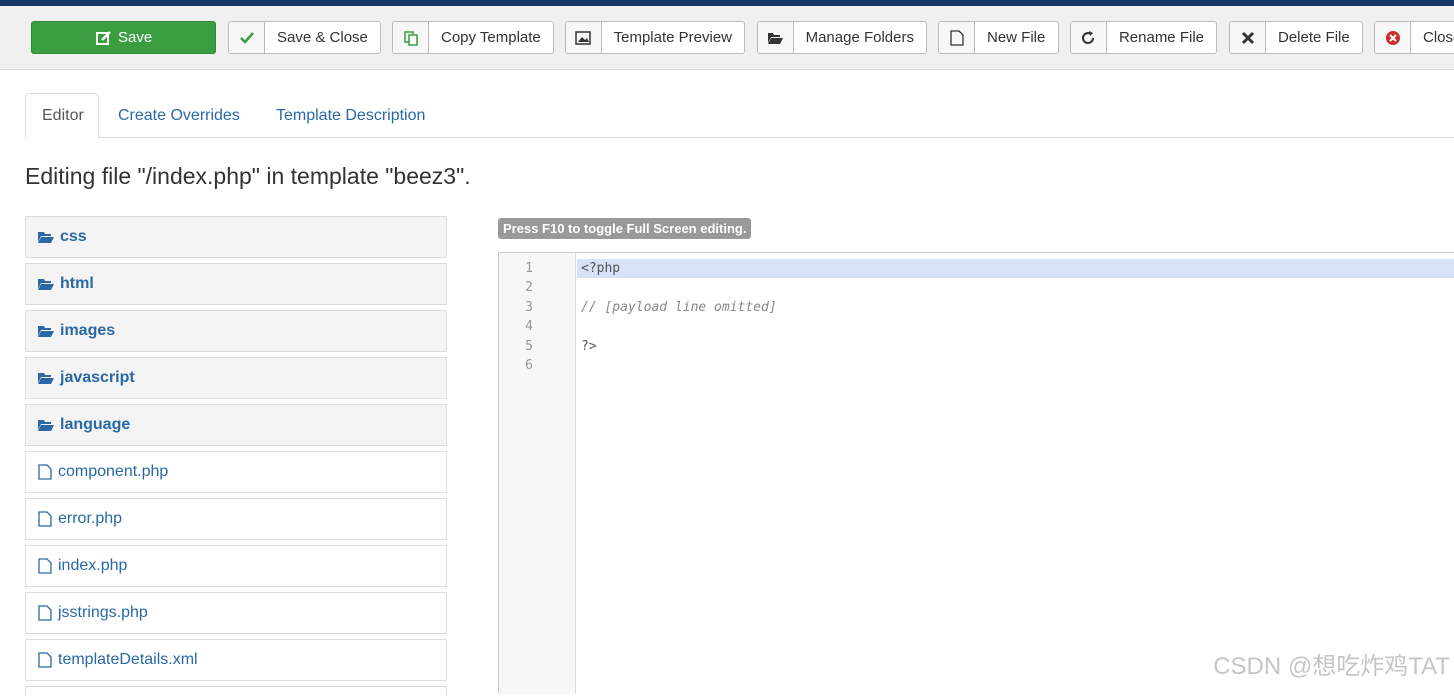  What do you see at coordinates (1015, 346) in the screenshot?
I see `code-line: ?>` at bounding box center [1015, 346].